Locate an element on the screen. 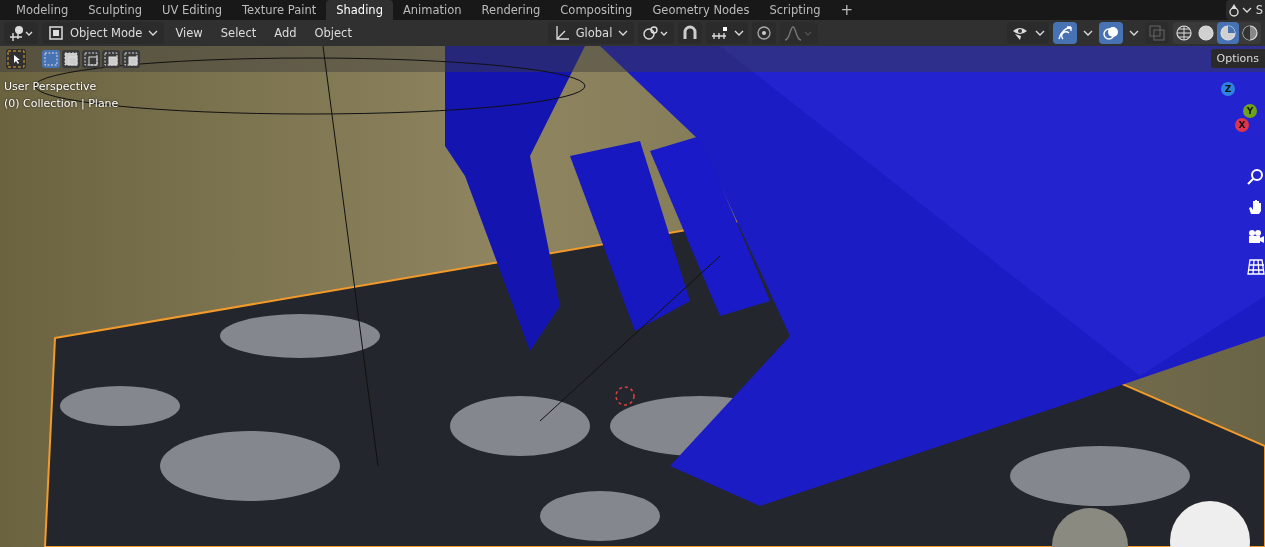 The height and width of the screenshot is (547, 1265). snap-target-icon is located at coordinates (719, 33).